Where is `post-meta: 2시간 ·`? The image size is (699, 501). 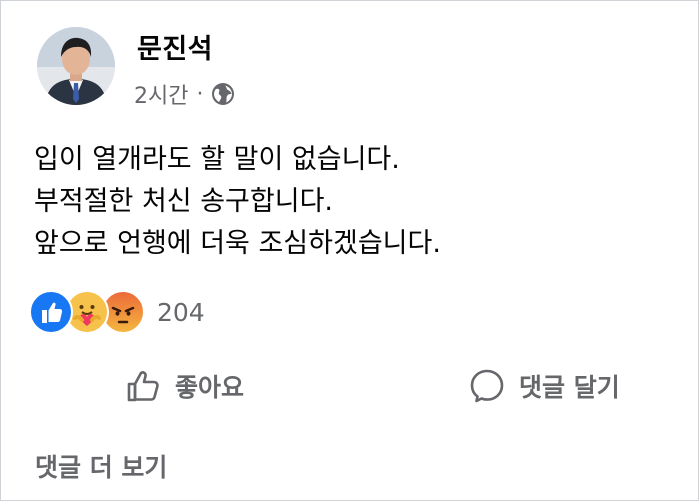 post-meta: 2시간 · is located at coordinates (184, 94).